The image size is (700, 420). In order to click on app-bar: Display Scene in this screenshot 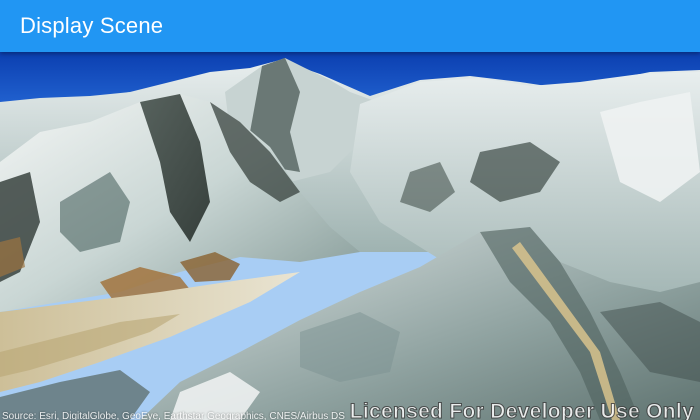, I will do `click(350, 26)`.